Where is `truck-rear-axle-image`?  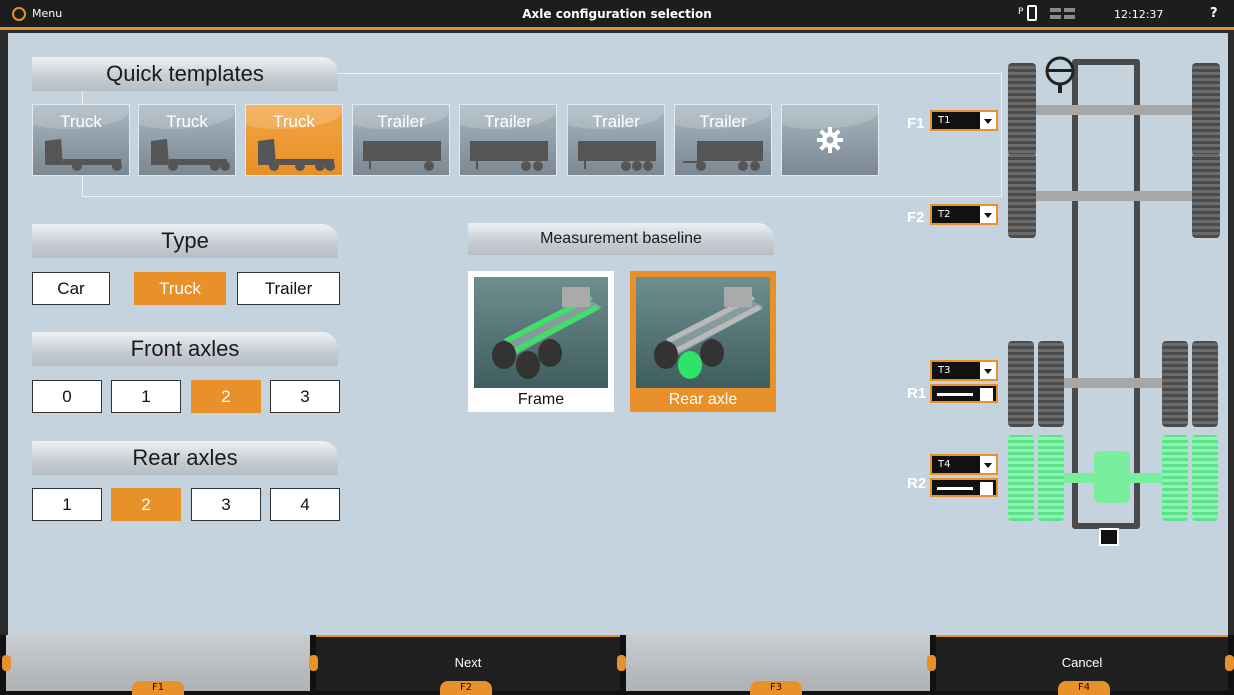
truck-rear-axle-image is located at coordinates (709, 333).